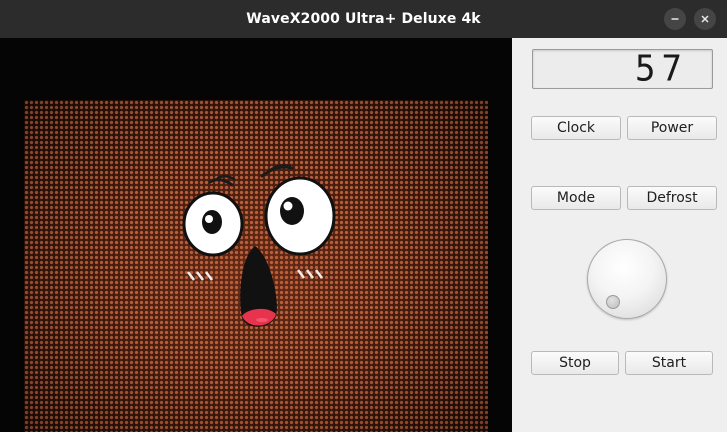 The image size is (727, 432). What do you see at coordinates (613, 302) in the screenshot?
I see `knob-indicator` at bounding box center [613, 302].